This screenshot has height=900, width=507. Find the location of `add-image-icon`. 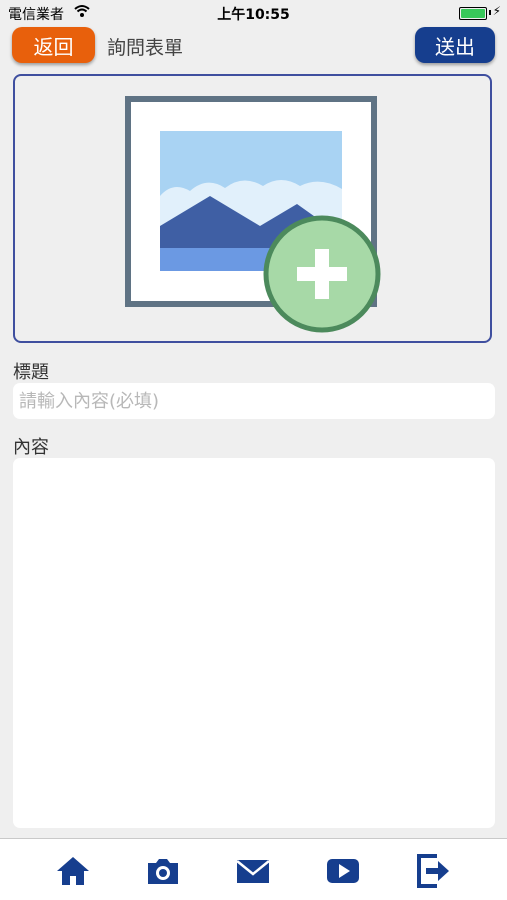

add-image-icon is located at coordinates (253, 214).